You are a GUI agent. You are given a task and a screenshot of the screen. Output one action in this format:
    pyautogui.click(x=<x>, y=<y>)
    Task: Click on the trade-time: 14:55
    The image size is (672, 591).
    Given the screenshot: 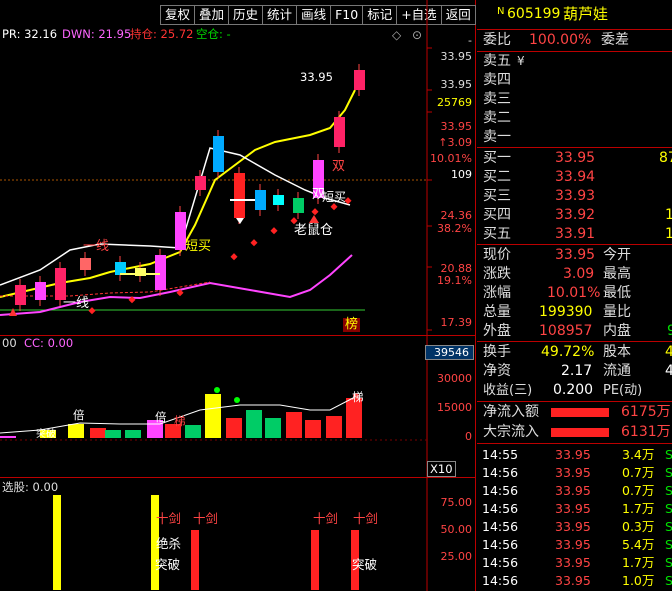 What is the action you would take?
    pyautogui.click(x=500, y=454)
    